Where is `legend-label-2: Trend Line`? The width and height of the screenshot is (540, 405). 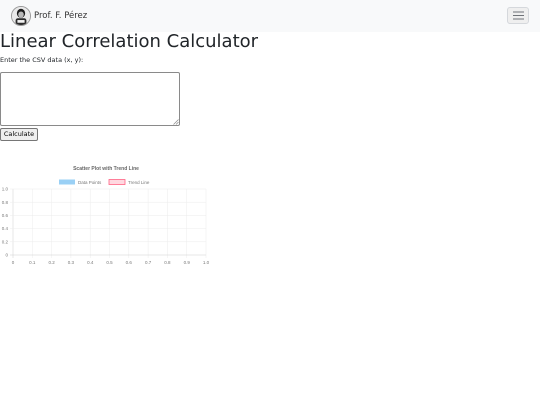 legend-label-2: Trend Line is located at coordinates (139, 182).